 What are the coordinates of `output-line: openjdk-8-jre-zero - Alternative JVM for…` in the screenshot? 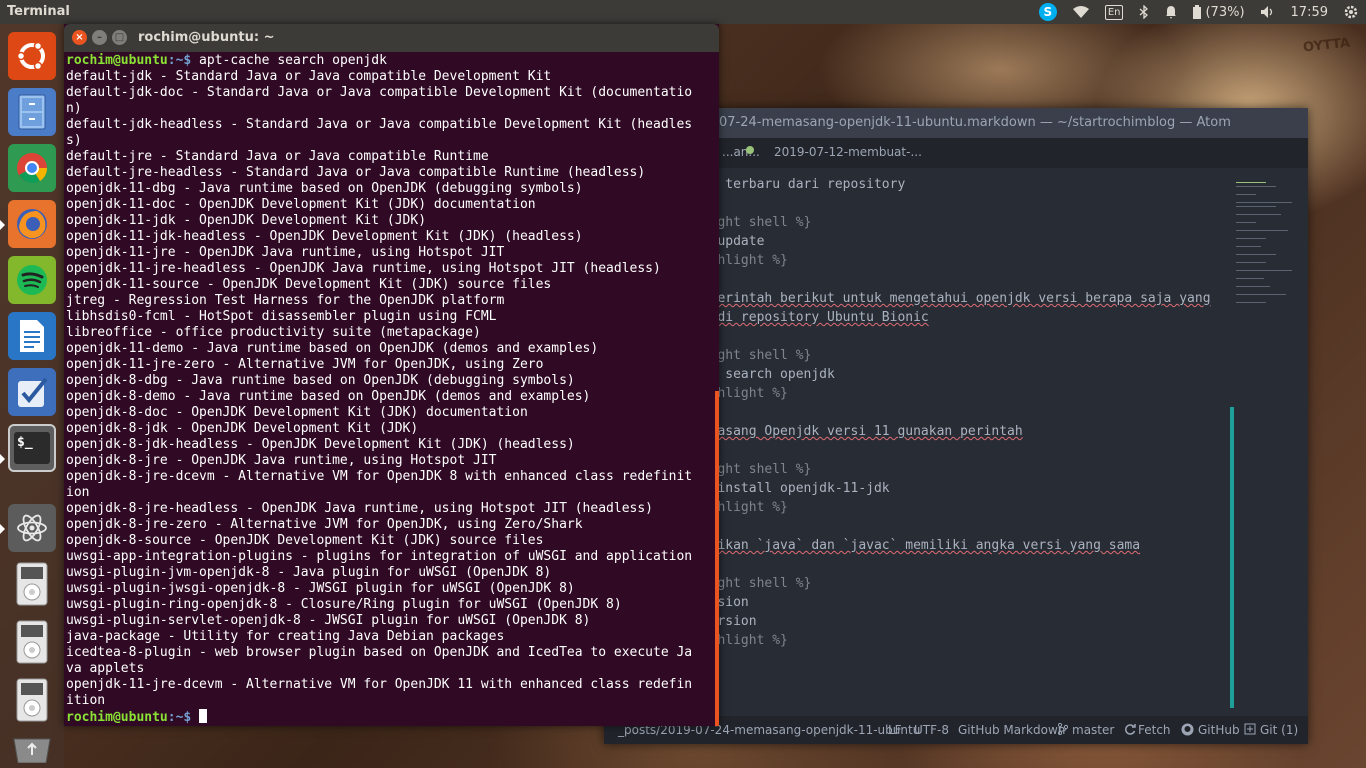 It's located at (324, 524).